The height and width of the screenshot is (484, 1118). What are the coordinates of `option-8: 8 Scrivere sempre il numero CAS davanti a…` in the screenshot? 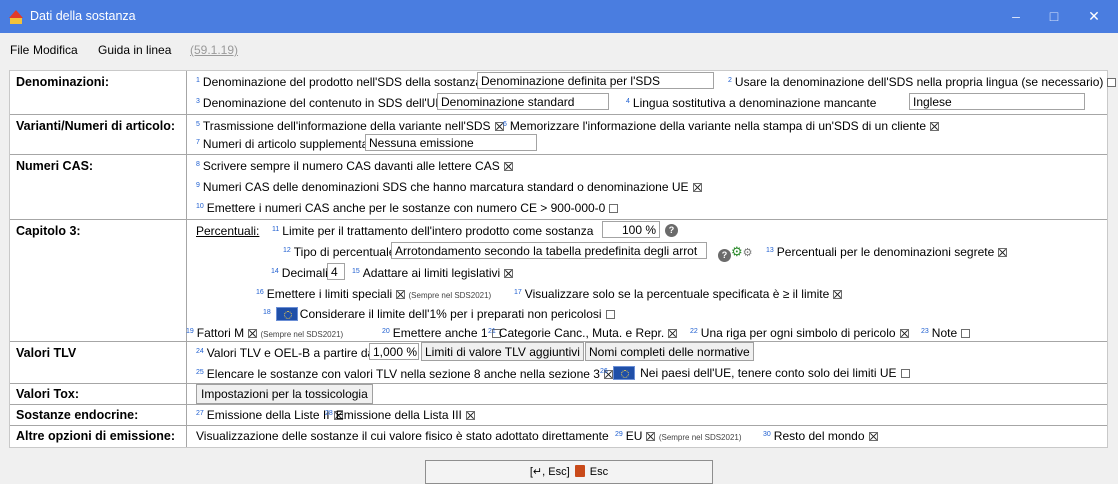 It's located at (354, 166).